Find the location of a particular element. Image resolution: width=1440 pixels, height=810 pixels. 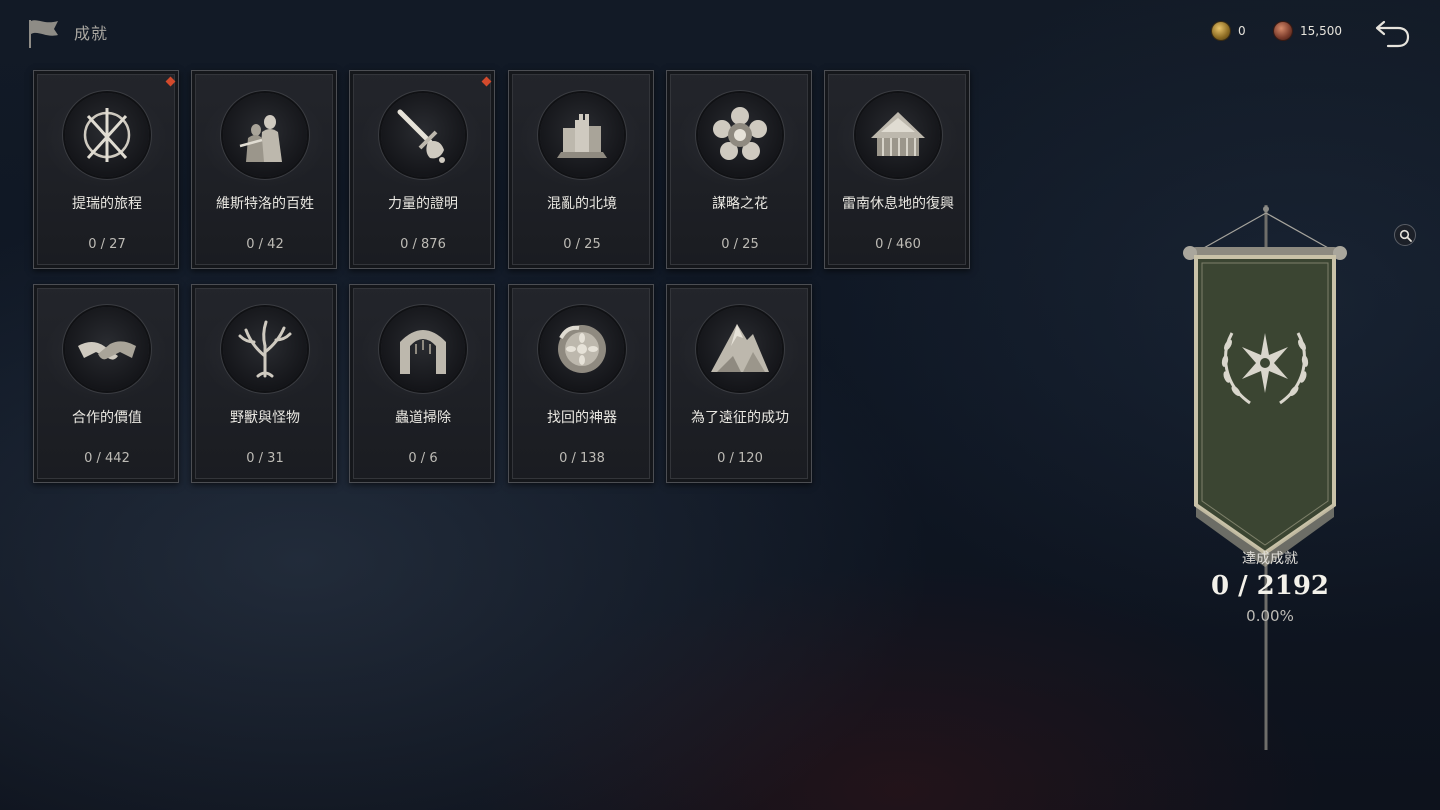

currency-gold: 0 is located at coordinates (1229, 31).